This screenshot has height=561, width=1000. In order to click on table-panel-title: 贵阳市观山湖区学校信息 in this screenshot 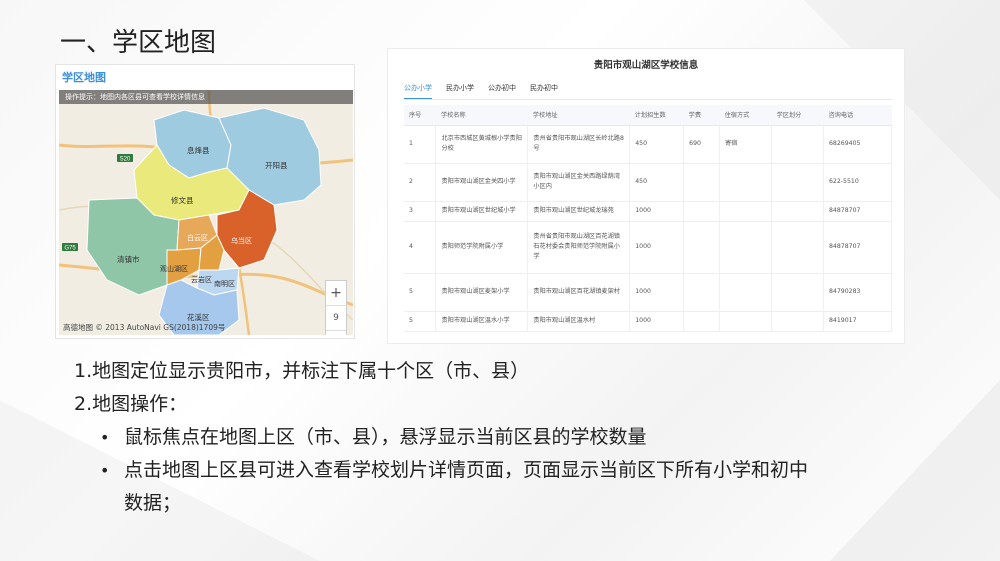, I will do `click(646, 65)`.